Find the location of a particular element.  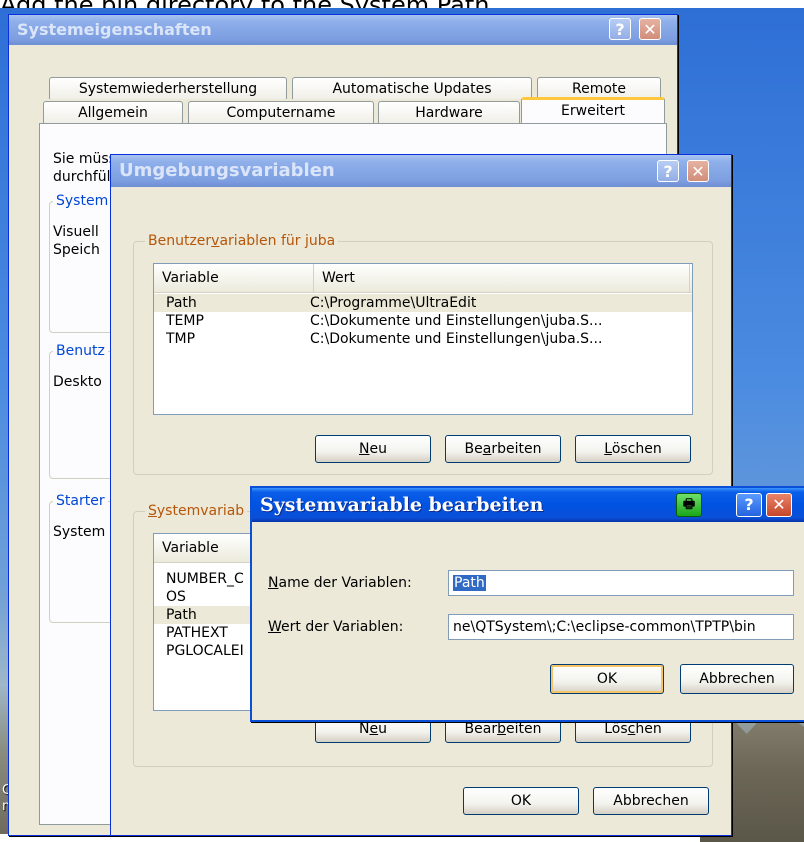

intro-text-line2: durchfül is located at coordinates (82, 177).